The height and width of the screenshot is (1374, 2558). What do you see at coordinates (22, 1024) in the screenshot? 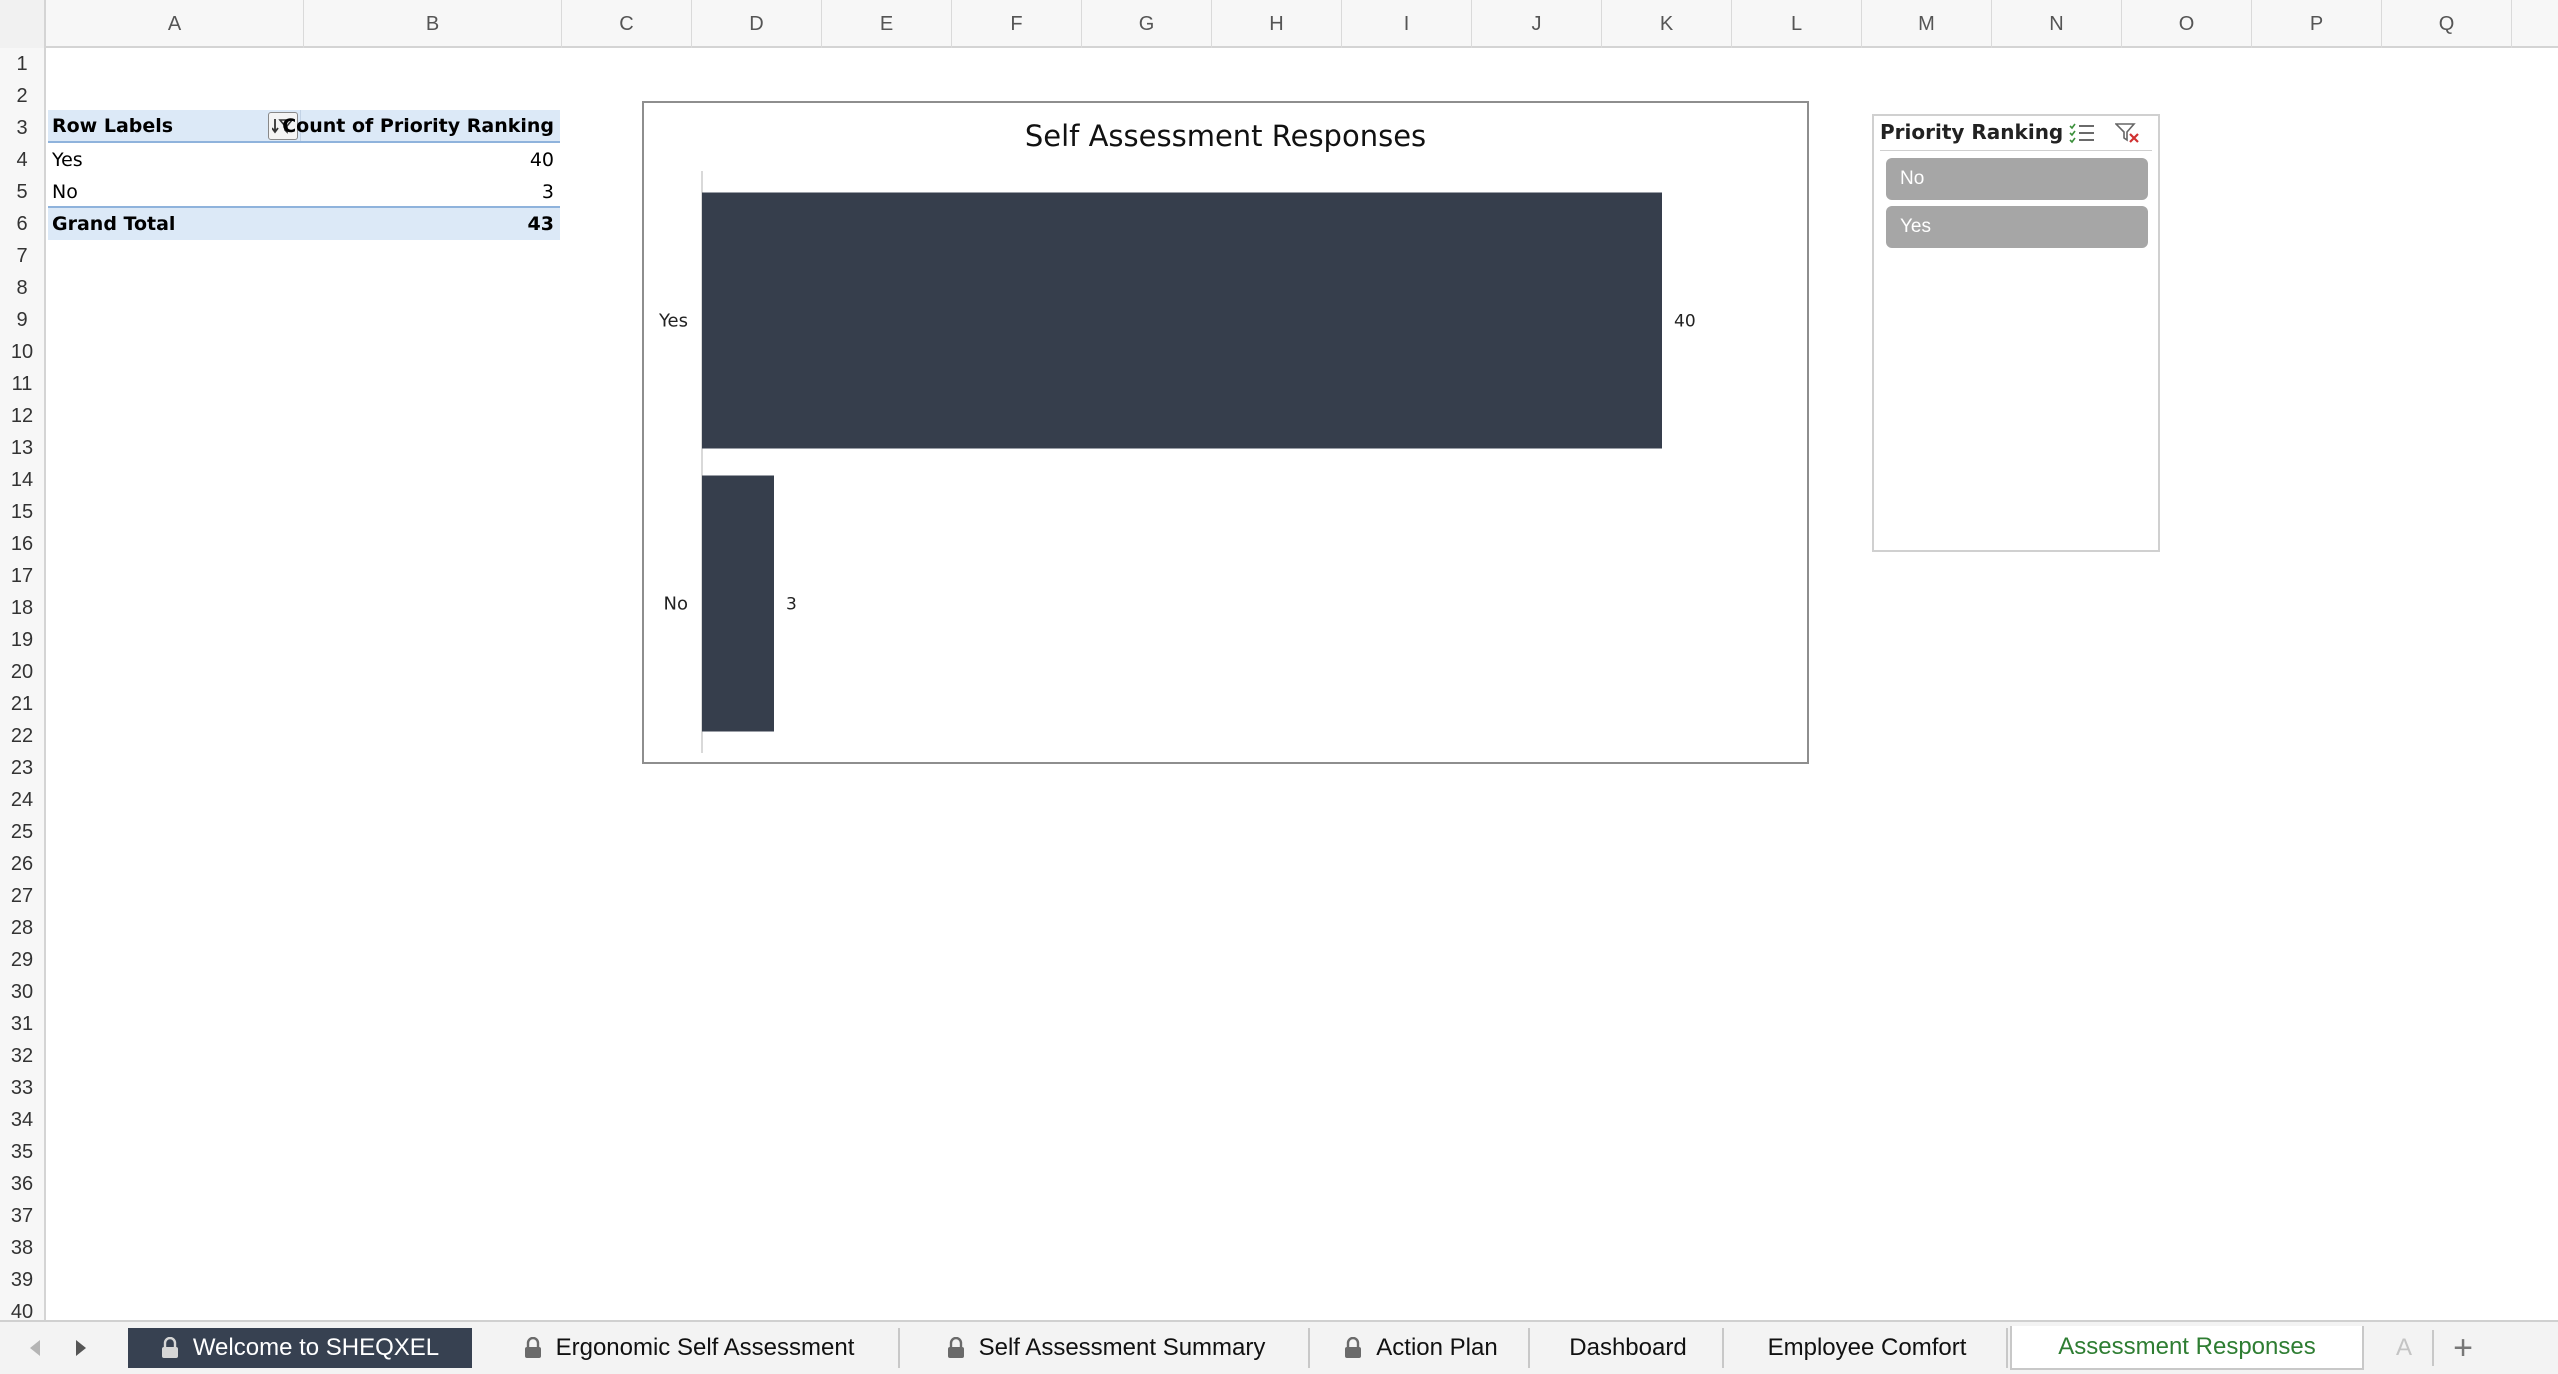
I see `row-header-31: 31` at bounding box center [22, 1024].